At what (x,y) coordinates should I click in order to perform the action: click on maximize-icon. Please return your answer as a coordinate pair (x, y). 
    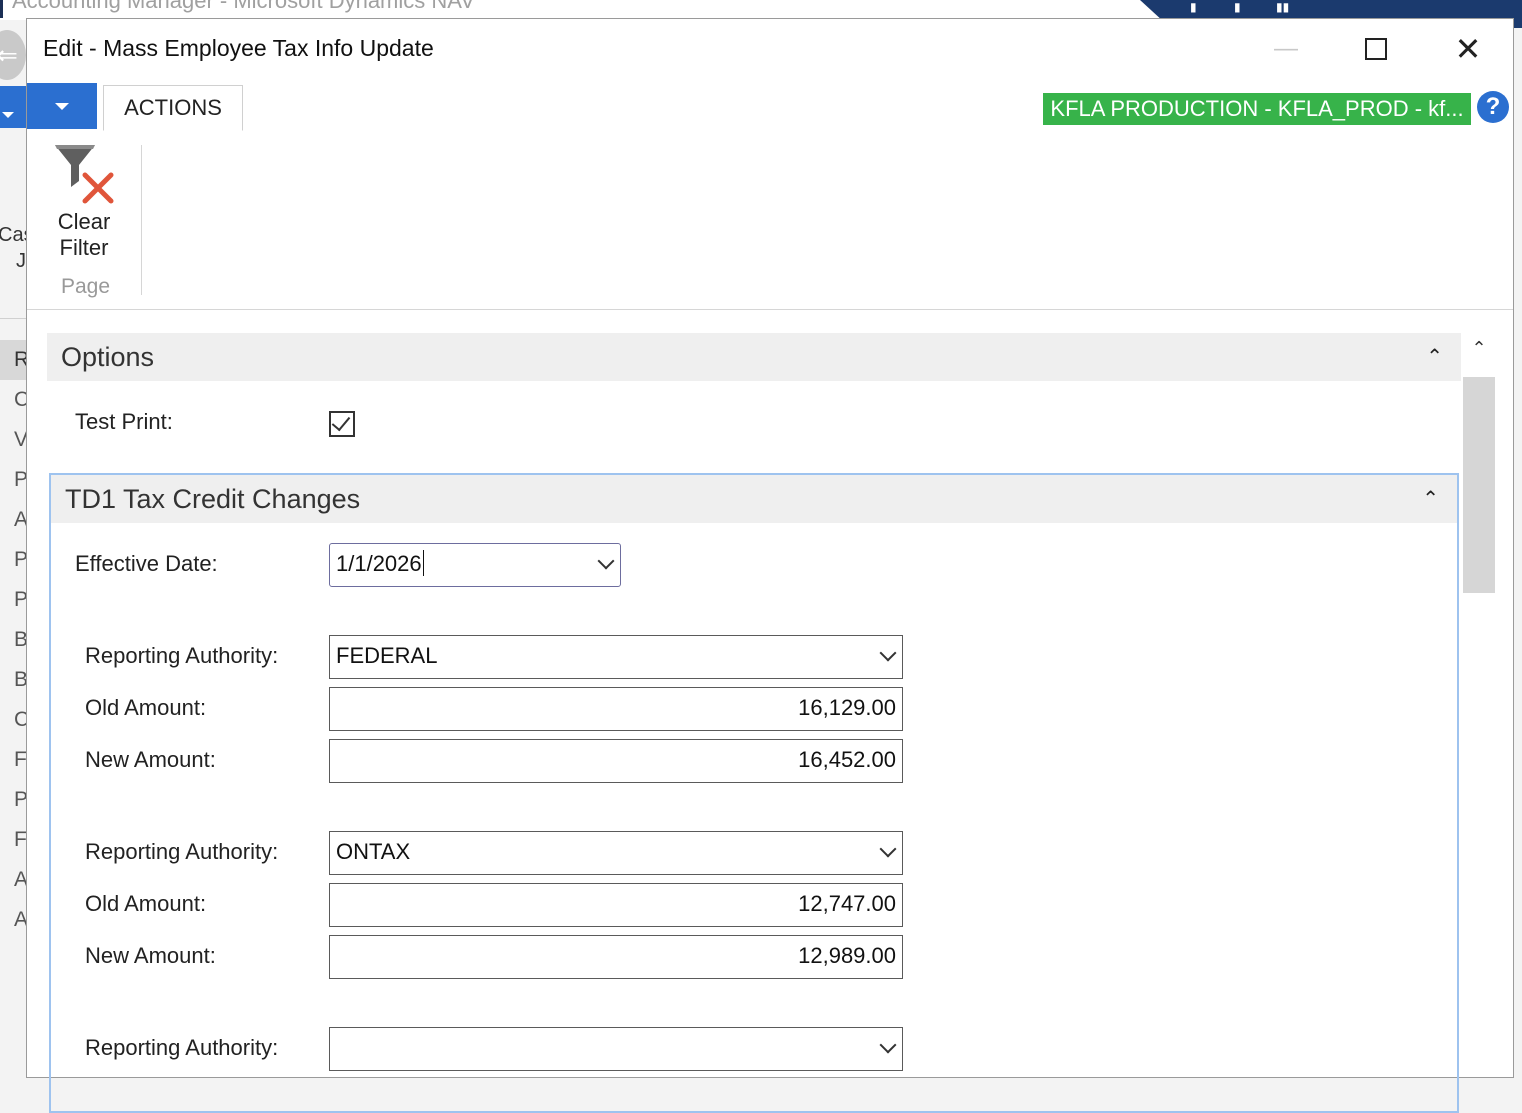
    Looking at the image, I should click on (1376, 48).